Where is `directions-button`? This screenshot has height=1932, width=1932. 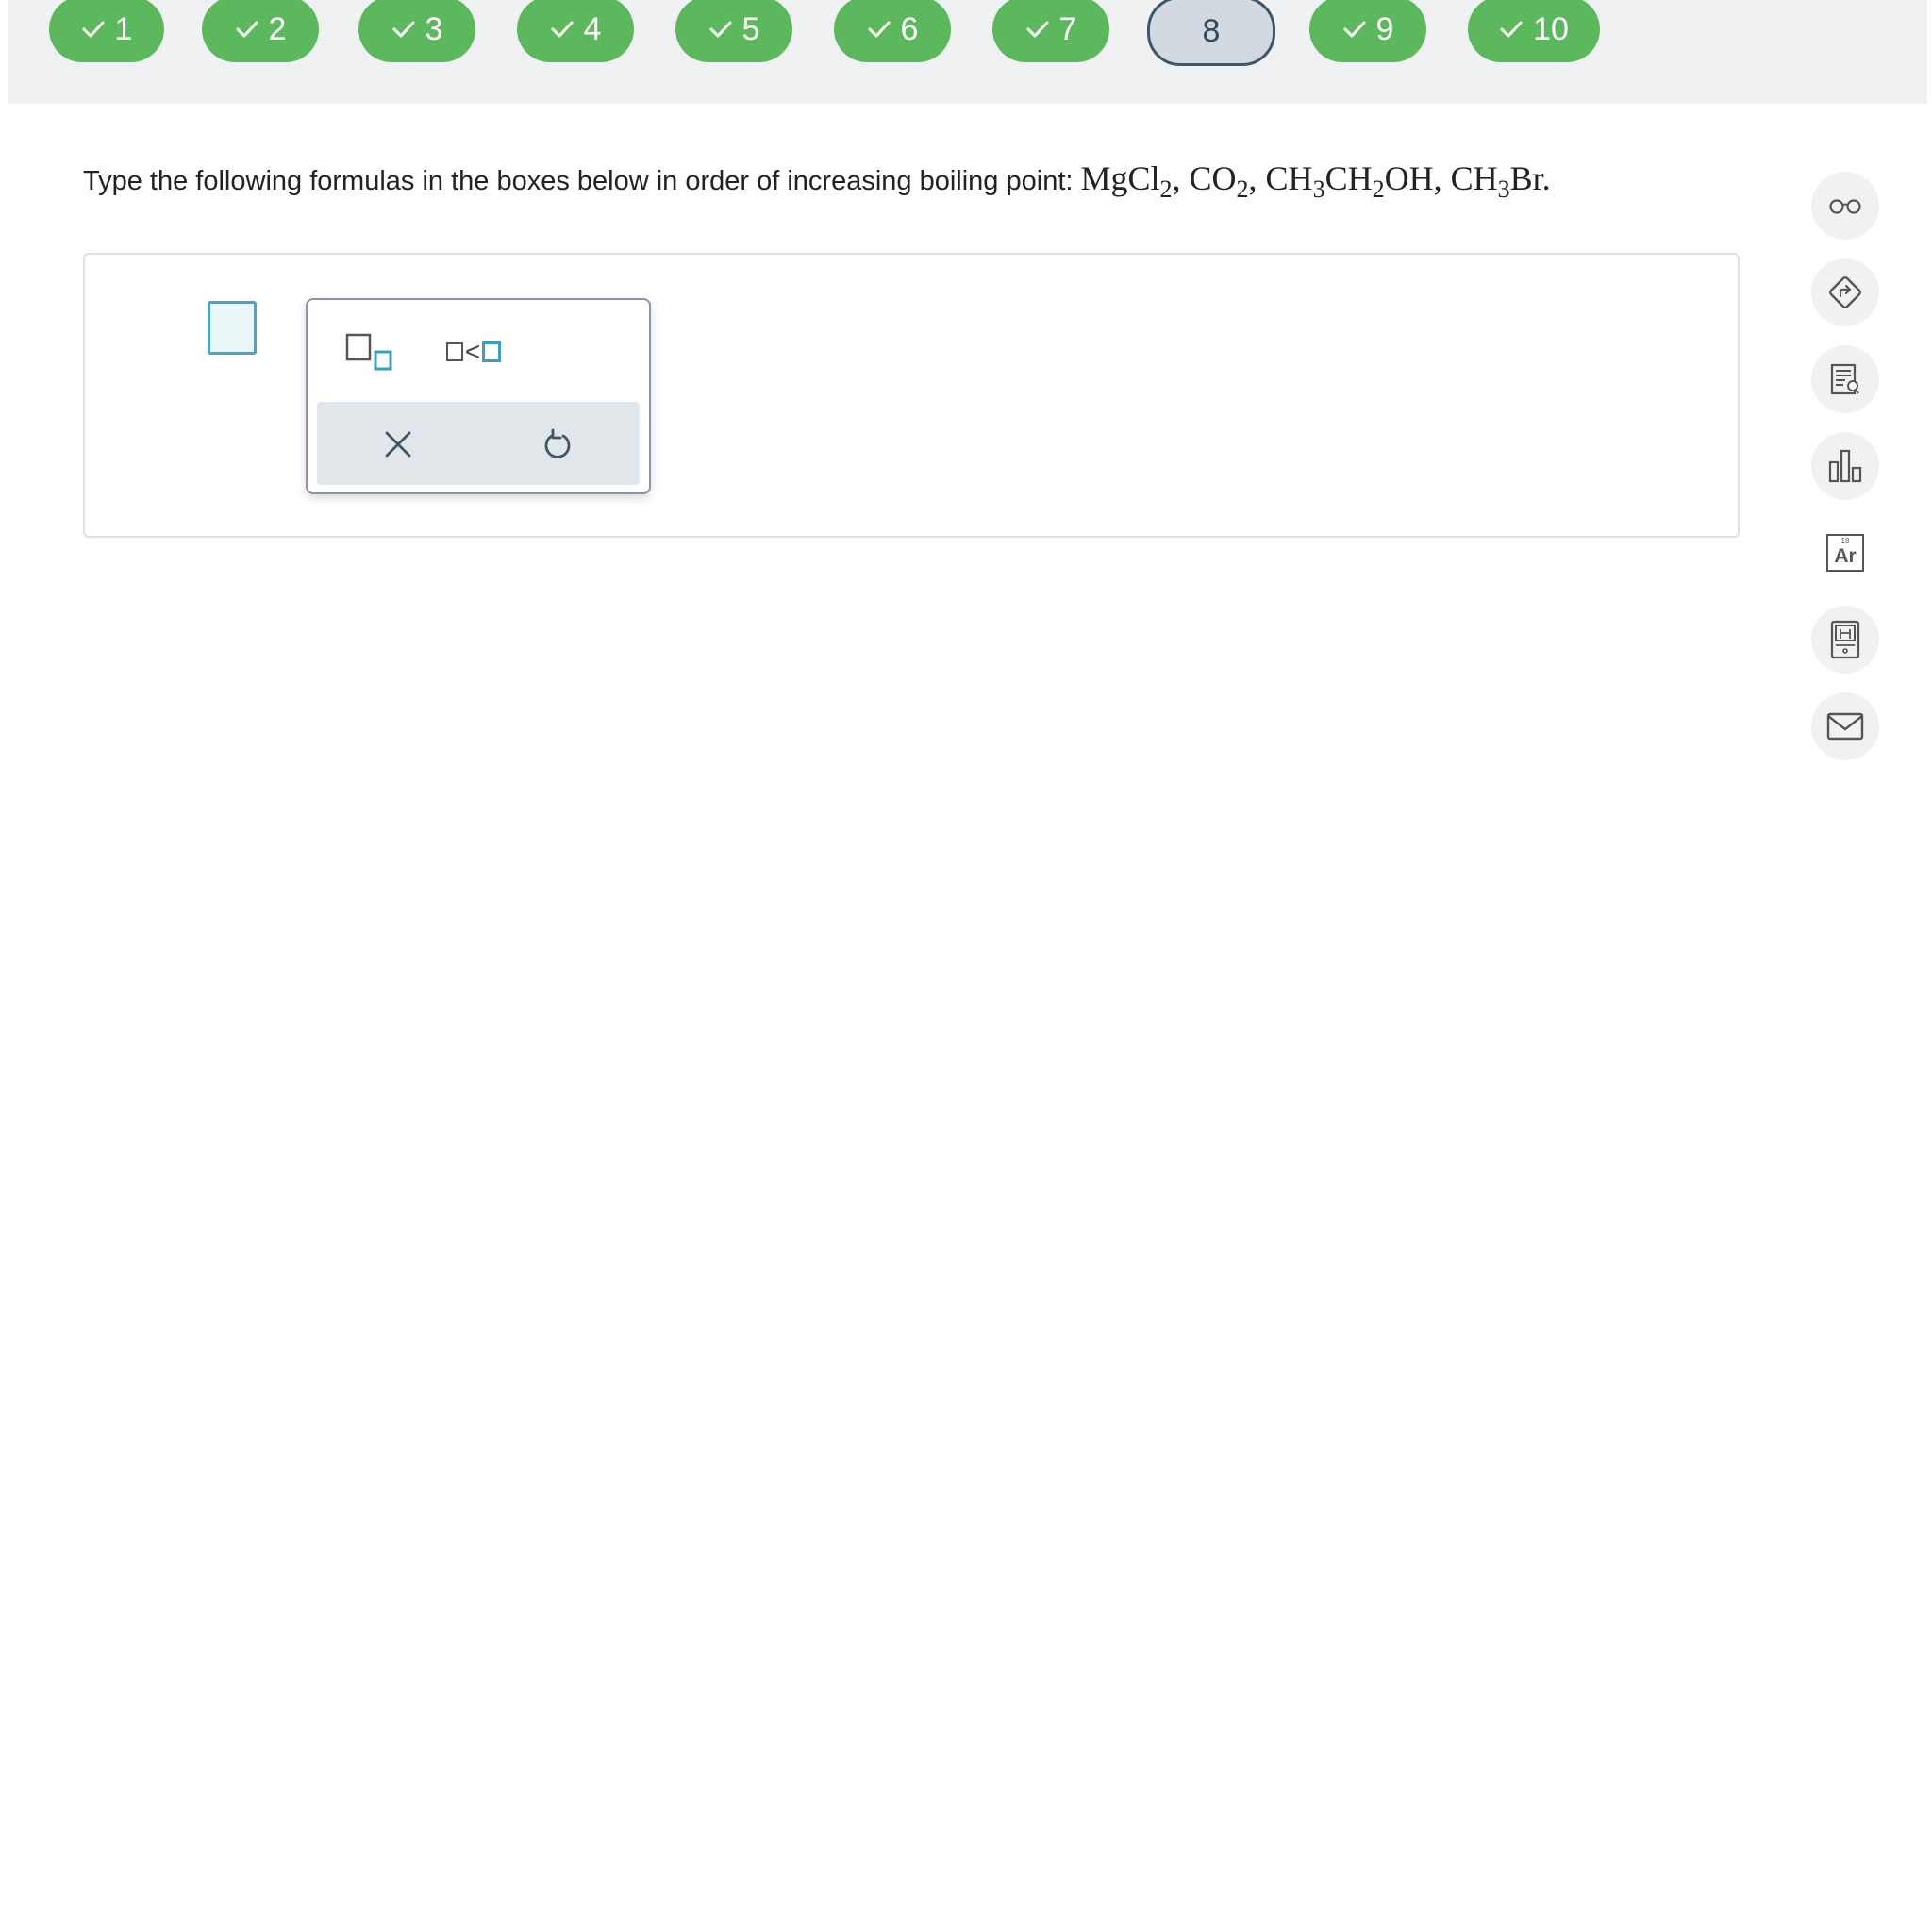
directions-button is located at coordinates (1845, 292).